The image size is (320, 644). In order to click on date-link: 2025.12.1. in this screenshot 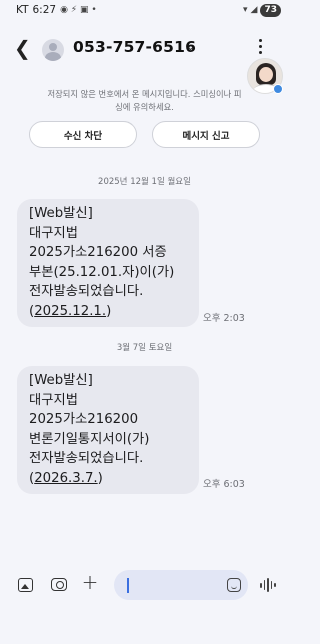, I will do `click(70, 311)`.